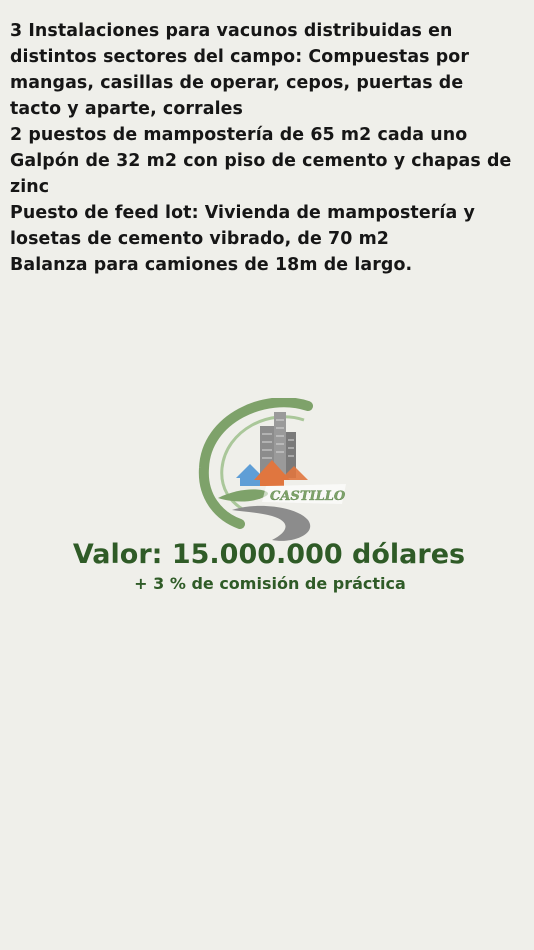 The width and height of the screenshot is (534, 950). I want to click on description-line: tacto y aparte, corrales, so click(126, 109).